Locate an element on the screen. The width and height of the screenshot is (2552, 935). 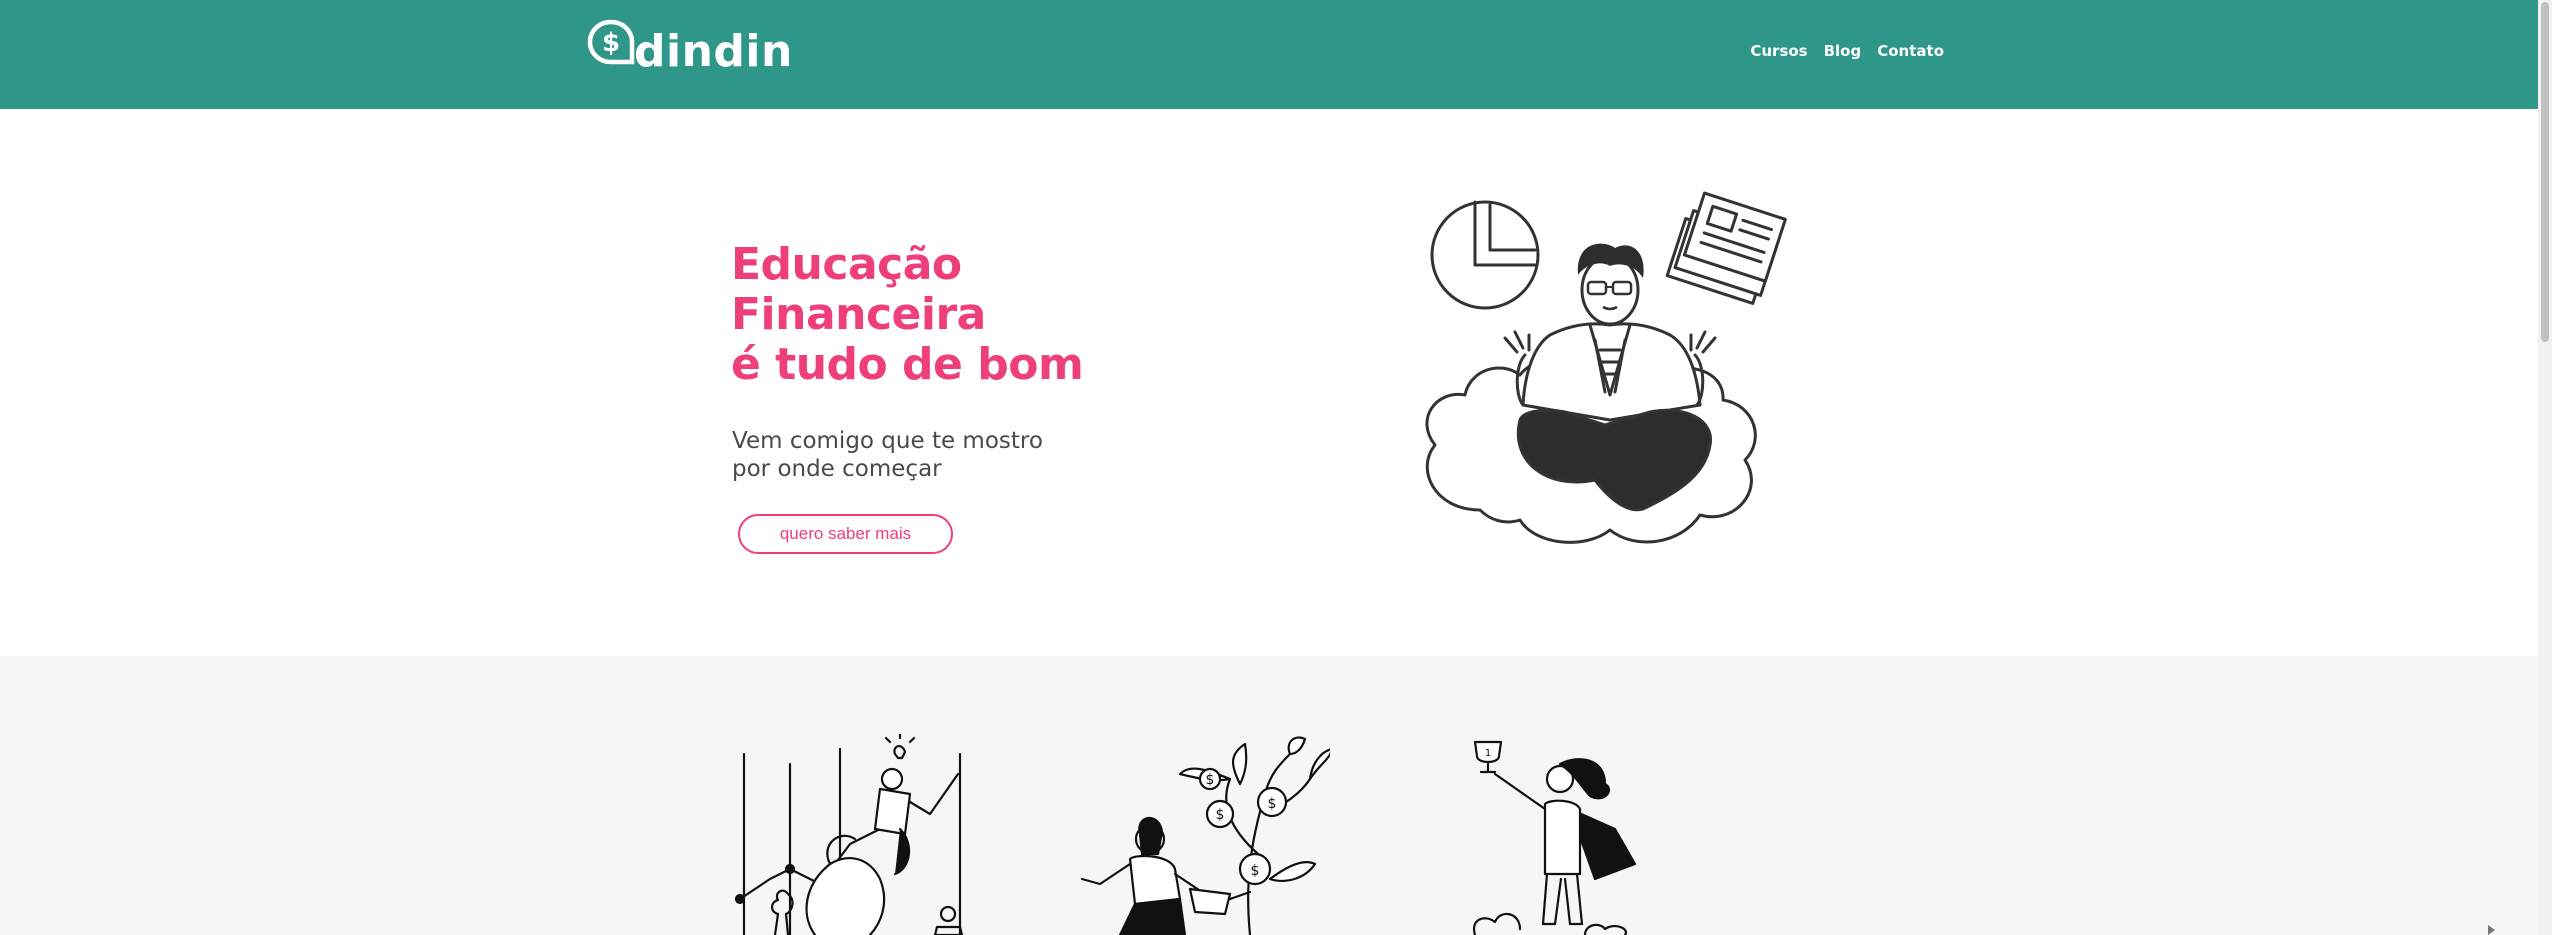
logo-link: $ dindin is located at coordinates (689, 46).